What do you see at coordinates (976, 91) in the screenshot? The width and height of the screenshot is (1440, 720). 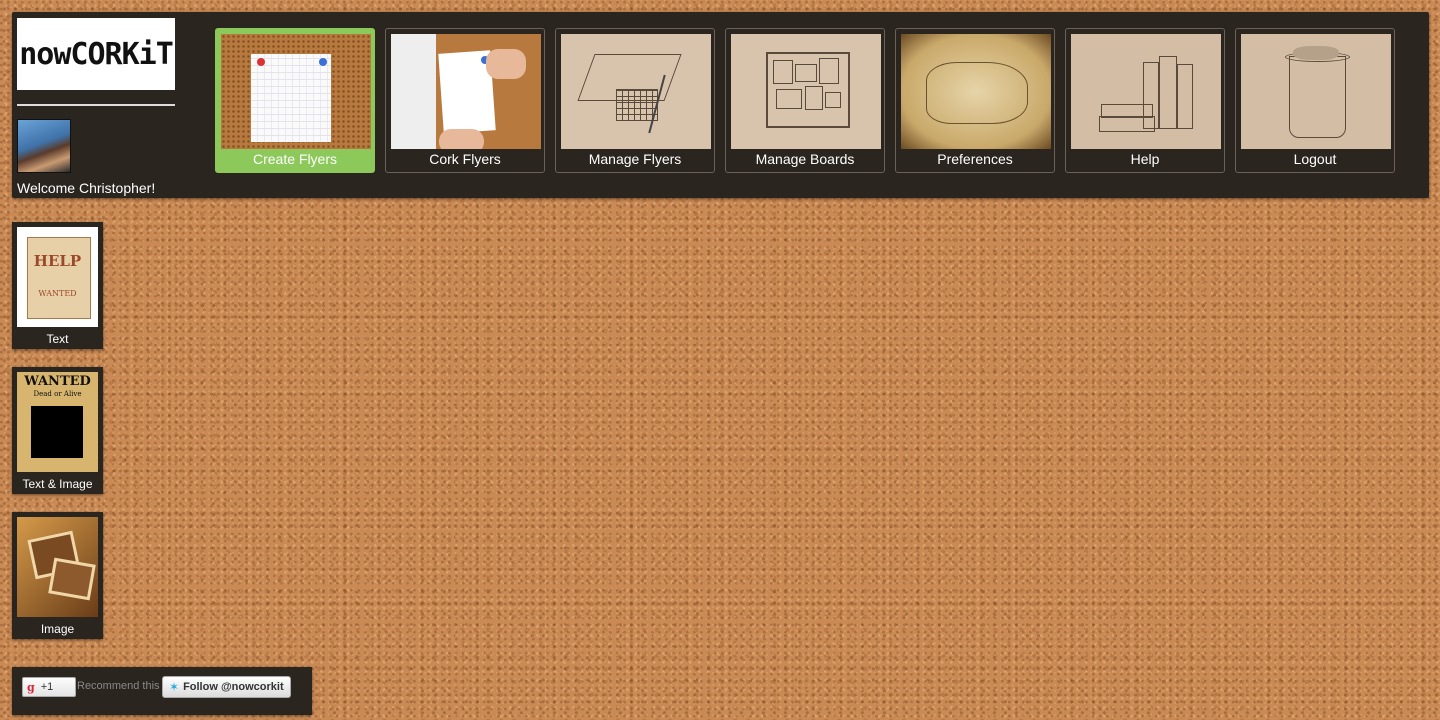 I see `map-thumbnail` at bounding box center [976, 91].